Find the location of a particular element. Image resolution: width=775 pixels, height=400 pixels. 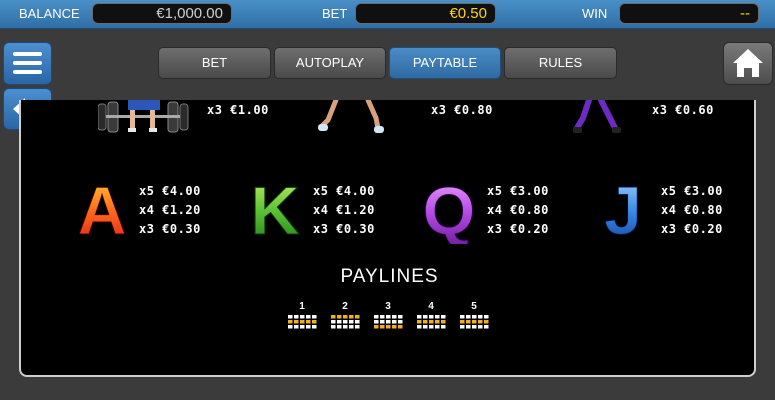

athlete-purple-symbol is located at coordinates (597, 116).